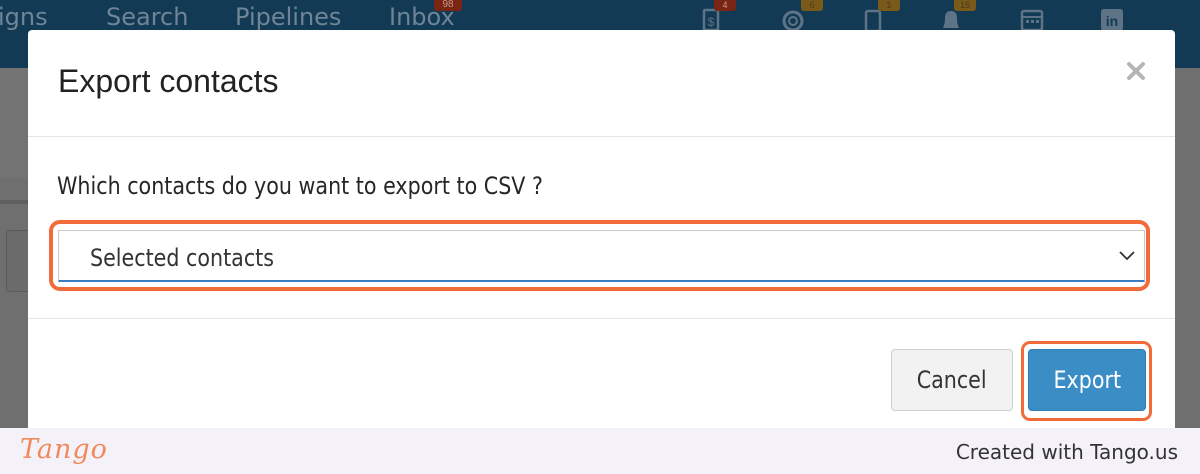 The width and height of the screenshot is (1200, 474). Describe the element at coordinates (812, 5) in the screenshot. I see `support-badge: 6` at that location.